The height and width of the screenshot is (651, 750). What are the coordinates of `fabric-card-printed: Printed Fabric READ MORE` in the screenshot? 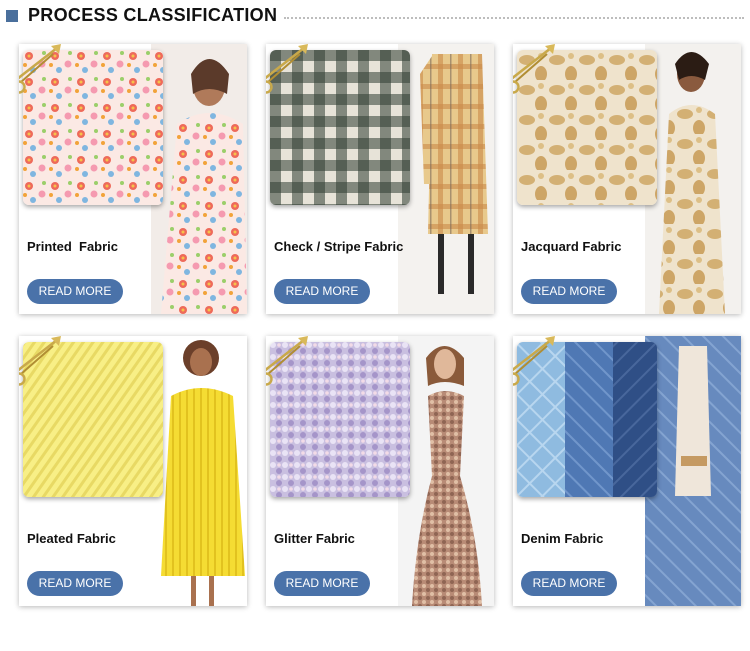 It's located at (133, 179).